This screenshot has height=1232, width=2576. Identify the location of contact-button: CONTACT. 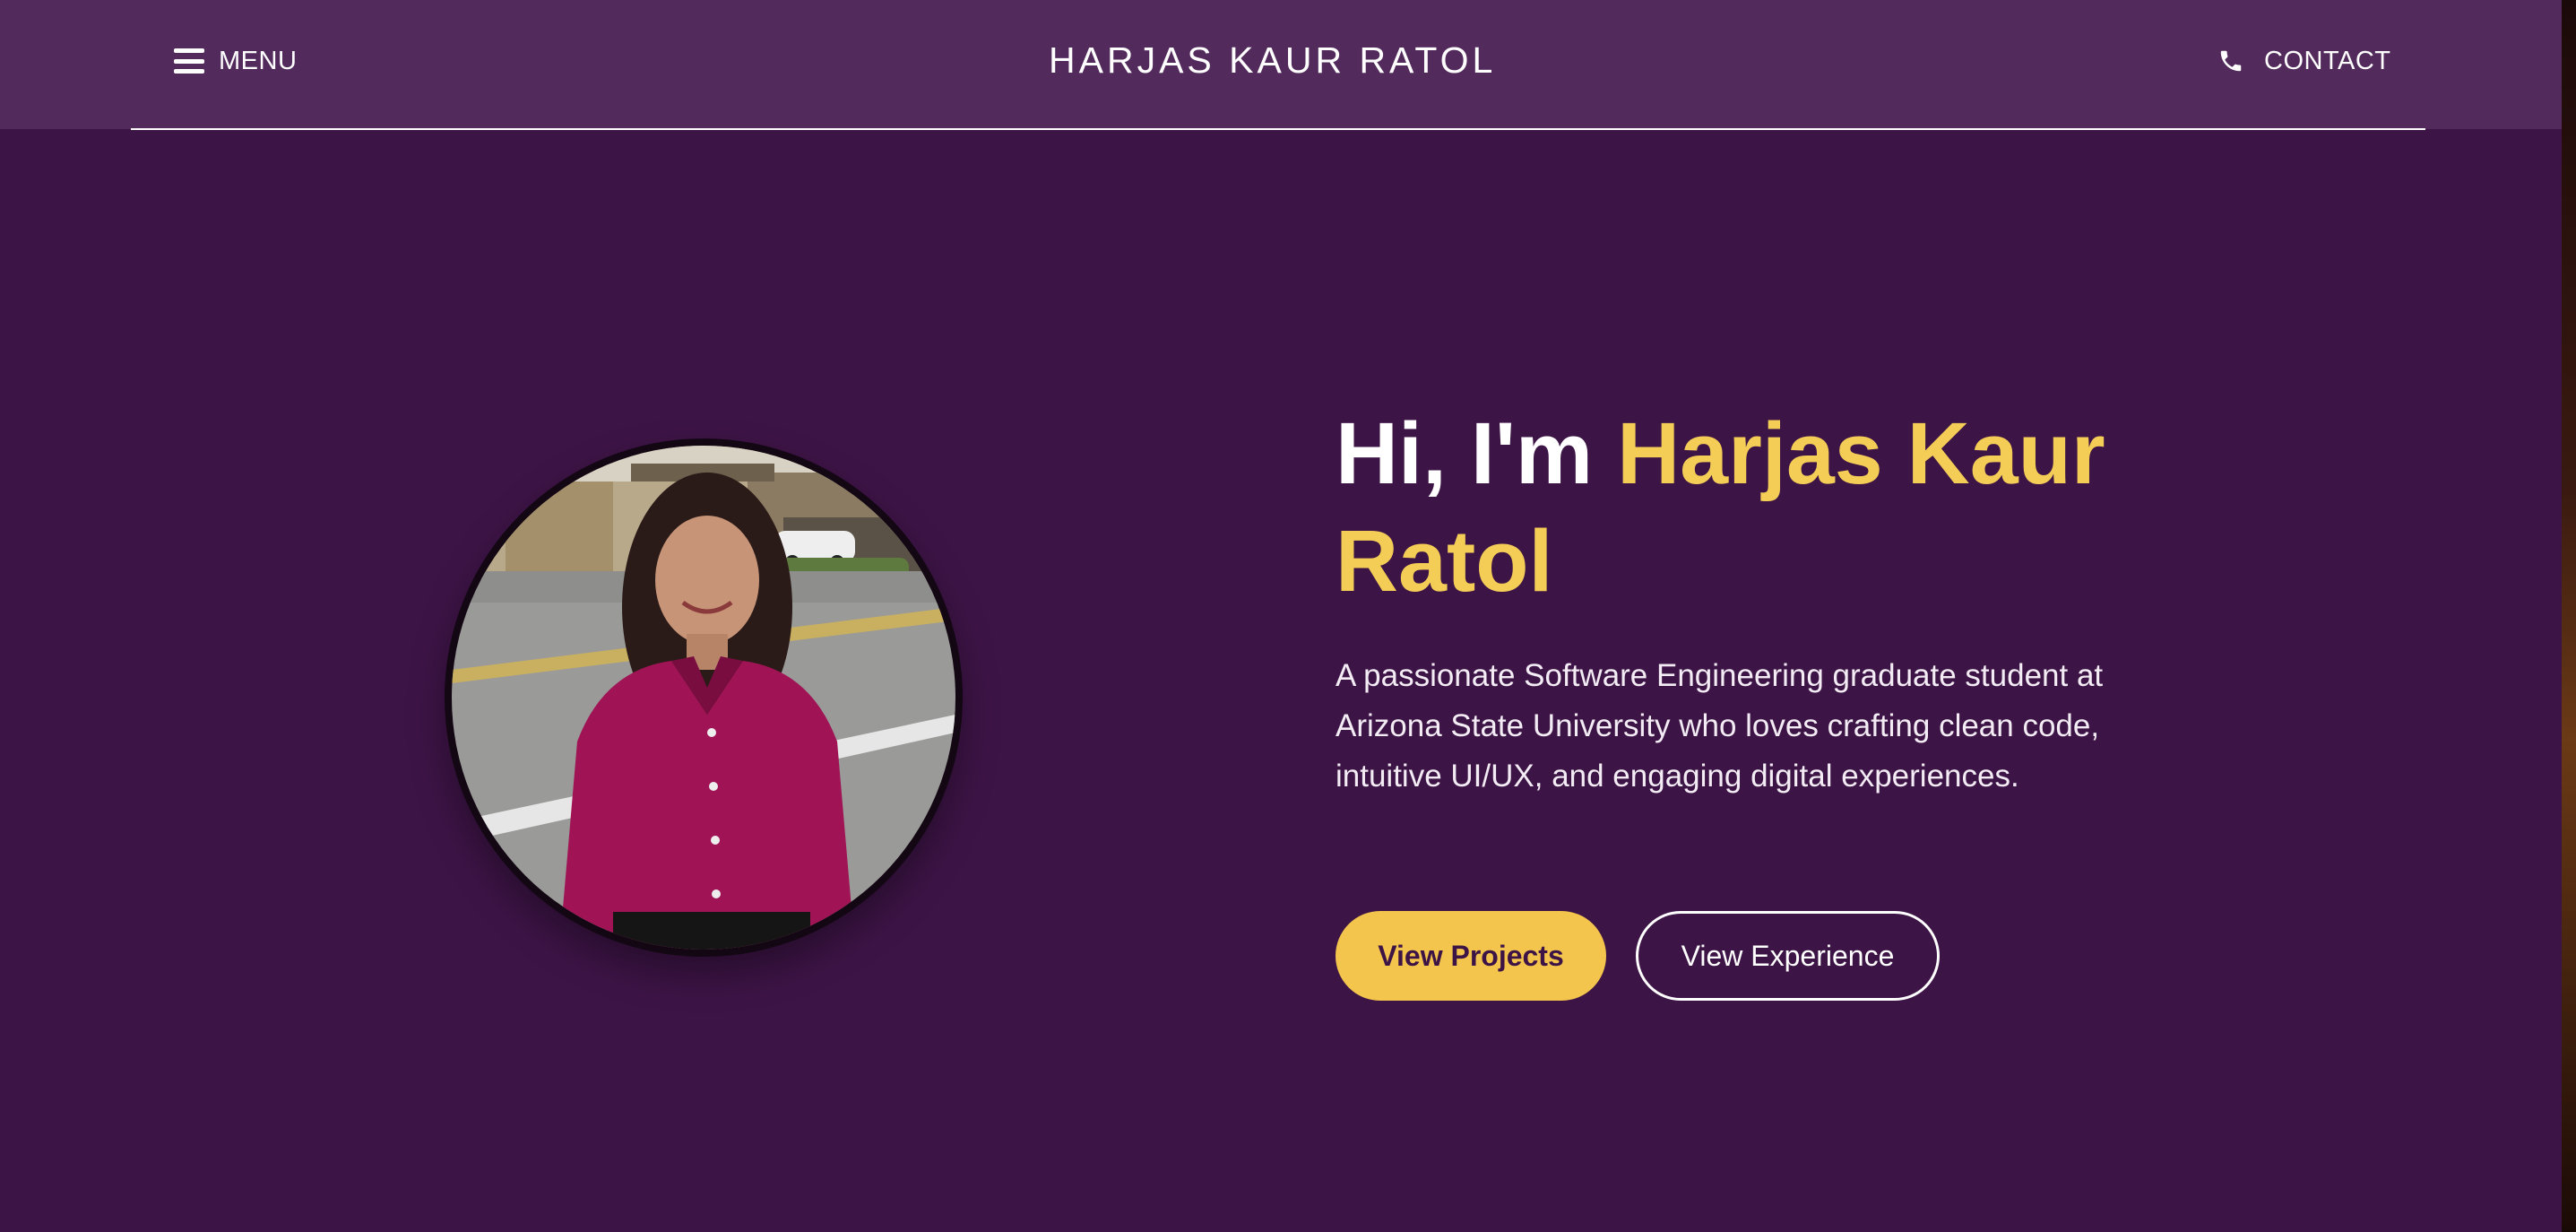
(2304, 61).